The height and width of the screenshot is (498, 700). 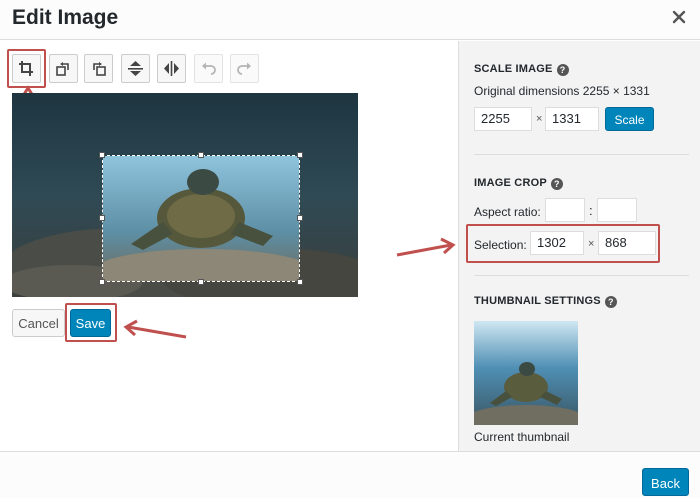 I want to click on cancel-button-label: Cancel, so click(x=38, y=323).